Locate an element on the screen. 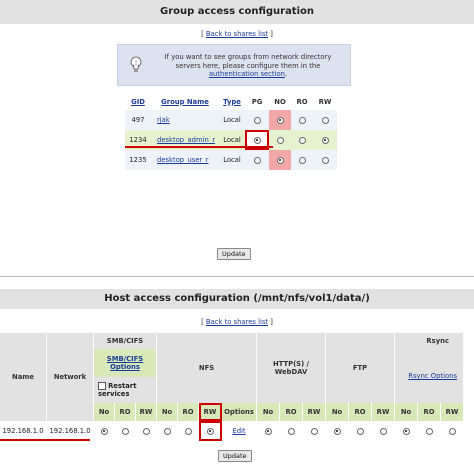 The image size is (474, 464). group-name-cell: desktop_user_r is located at coordinates (185, 160).